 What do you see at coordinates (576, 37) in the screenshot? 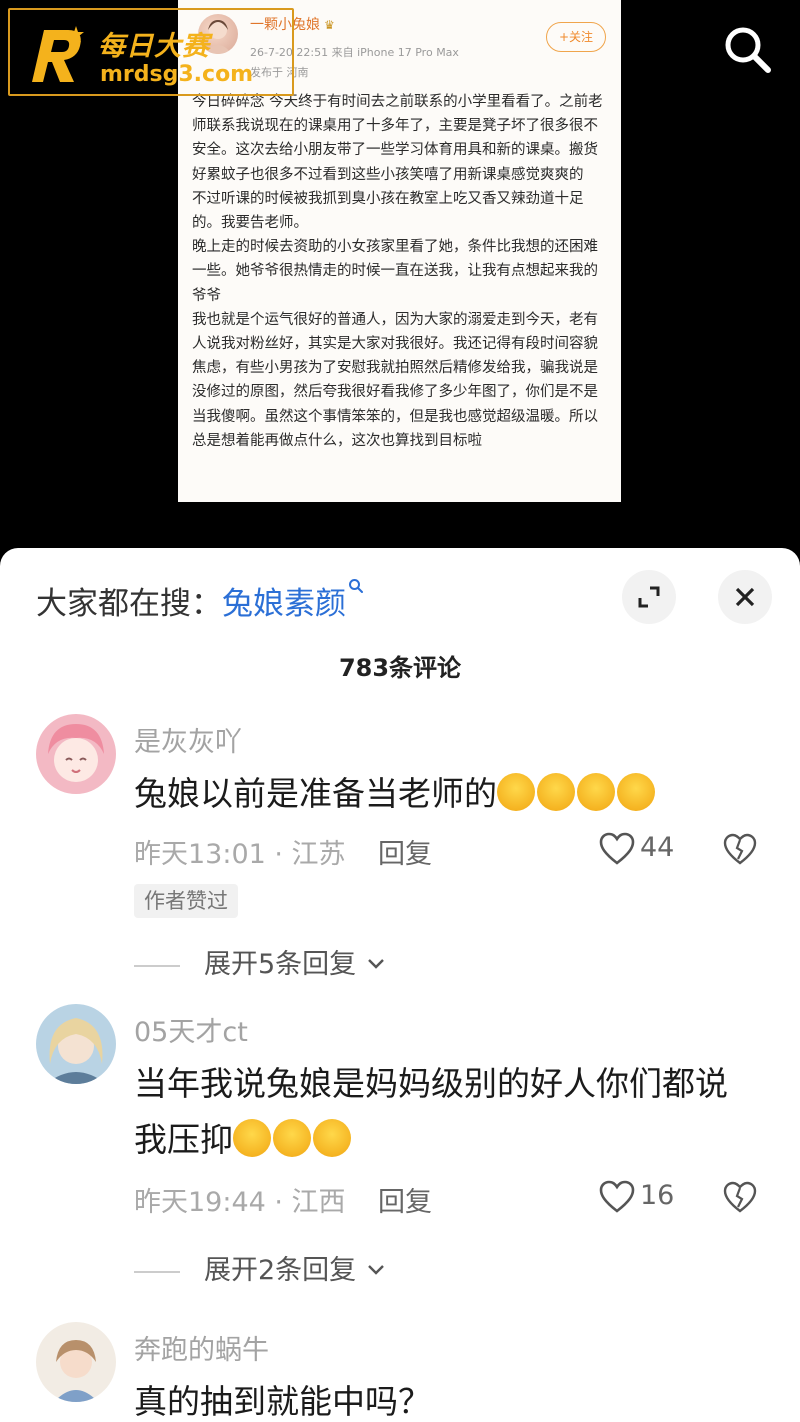
I see `follow-button: +关注` at bounding box center [576, 37].